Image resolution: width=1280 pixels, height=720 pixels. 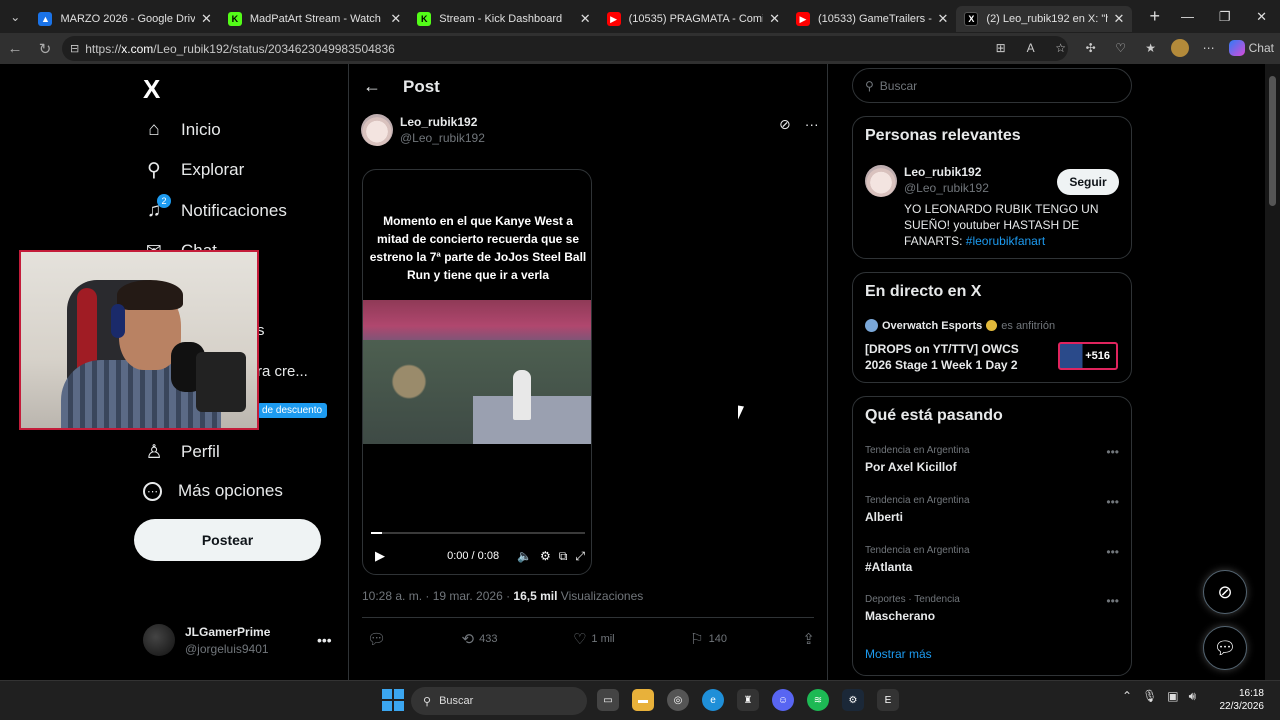 I want to click on tab-actions-menu-button: ⌄, so click(x=15, y=16).